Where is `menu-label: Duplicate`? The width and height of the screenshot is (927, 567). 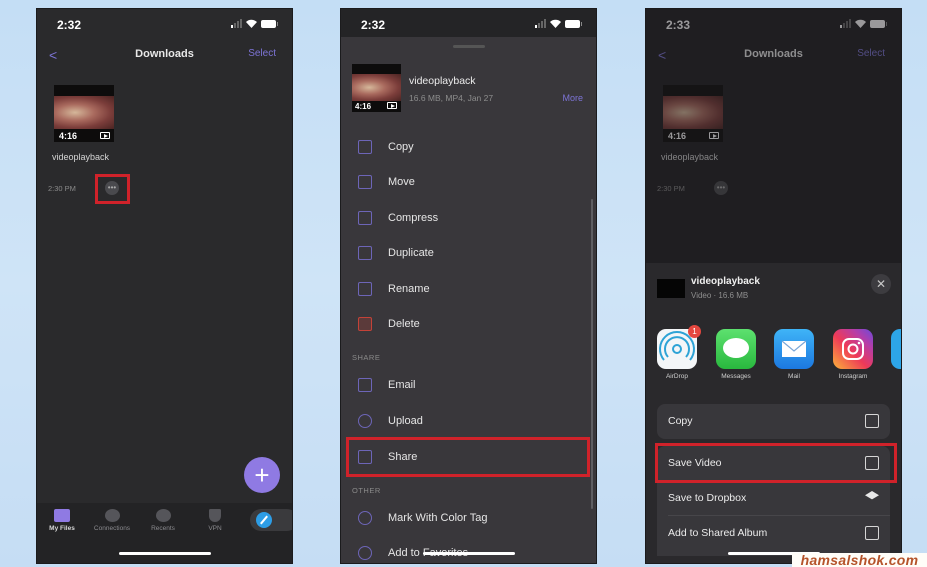 menu-label: Duplicate is located at coordinates (411, 253).